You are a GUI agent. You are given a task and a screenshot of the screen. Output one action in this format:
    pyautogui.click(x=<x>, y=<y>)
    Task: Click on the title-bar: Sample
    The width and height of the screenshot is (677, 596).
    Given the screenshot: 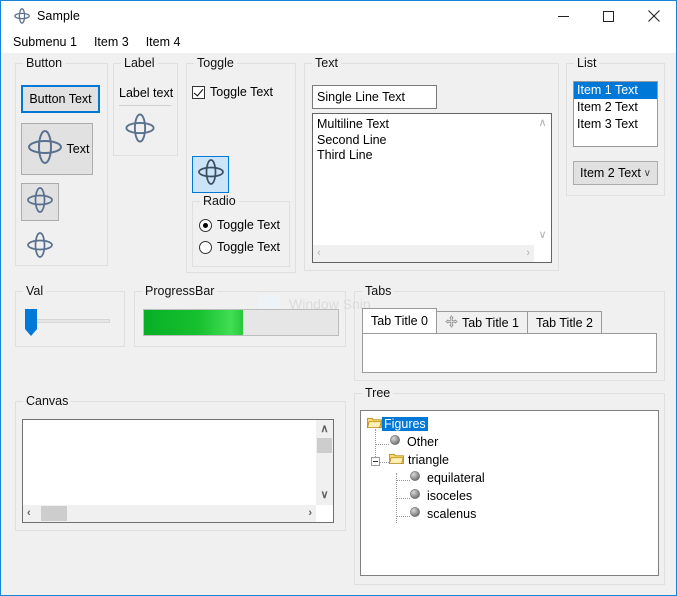 What is the action you would take?
    pyautogui.click(x=338, y=16)
    